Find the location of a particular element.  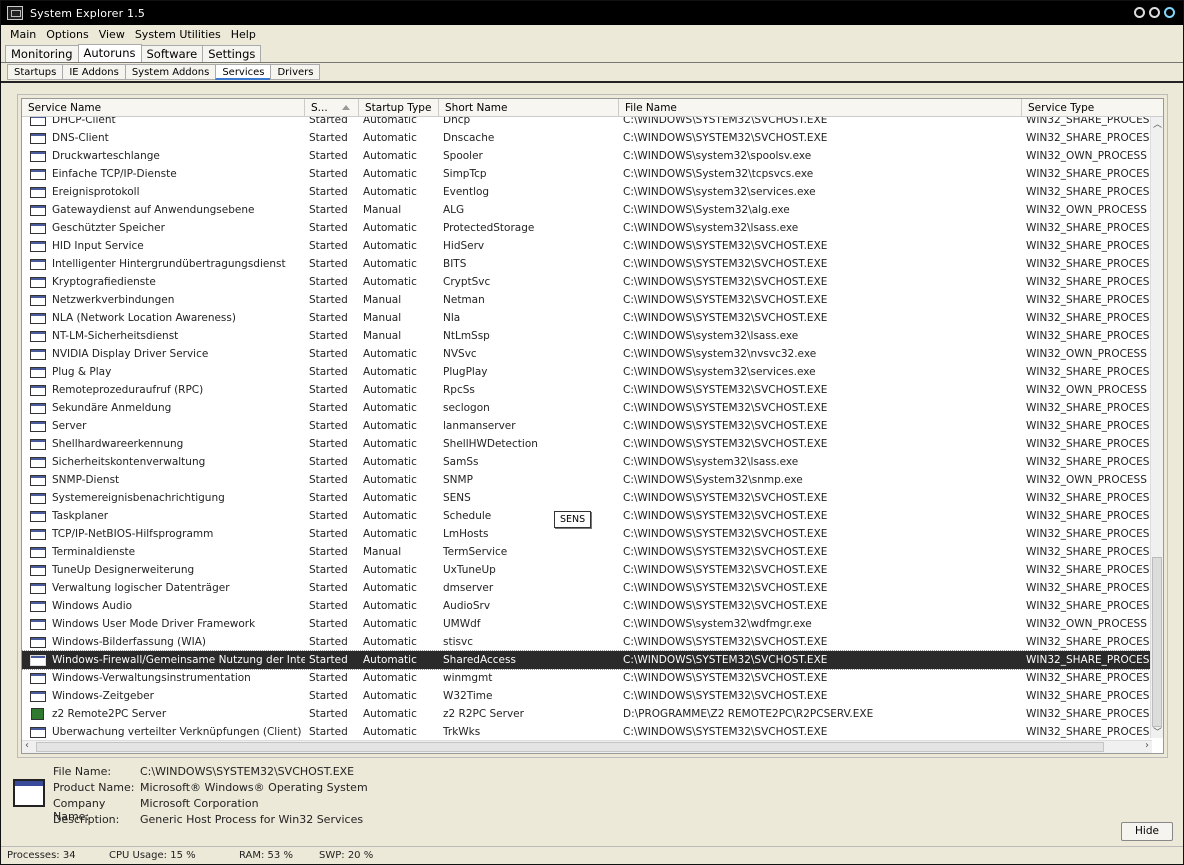

horizontal-scroll-thumb is located at coordinates (570, 747).